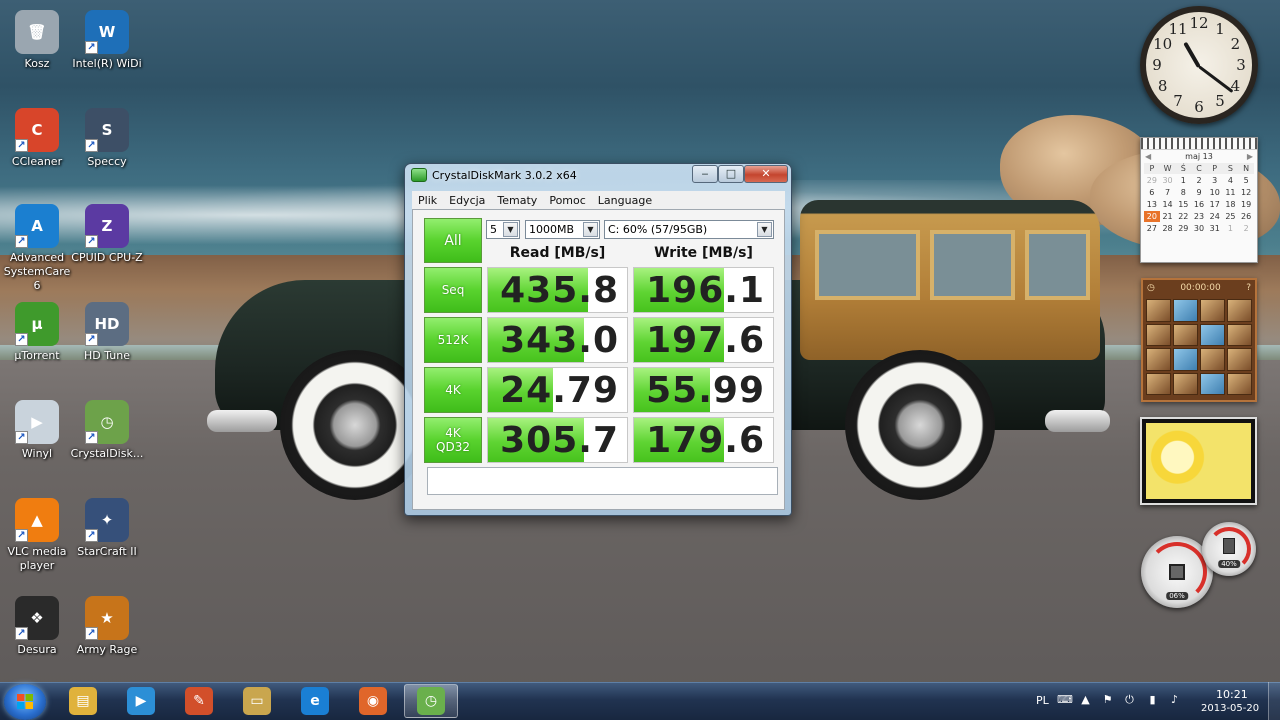 Image resolution: width=1280 pixels, height=720 pixels. What do you see at coordinates (1231, 204) in the screenshot?
I see `calendar-day: 18` at bounding box center [1231, 204].